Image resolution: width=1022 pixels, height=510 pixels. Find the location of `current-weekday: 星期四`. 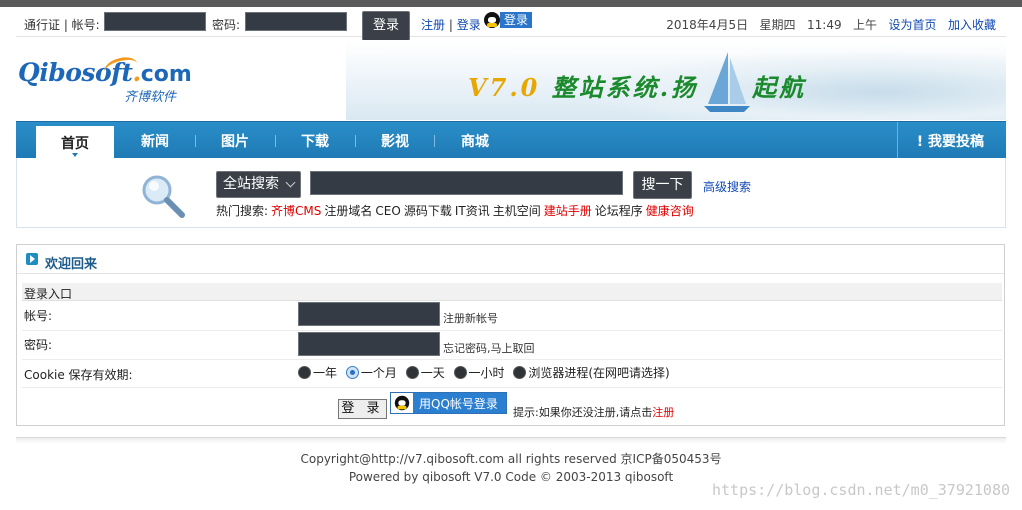

current-weekday: 星期四 is located at coordinates (777, 25).